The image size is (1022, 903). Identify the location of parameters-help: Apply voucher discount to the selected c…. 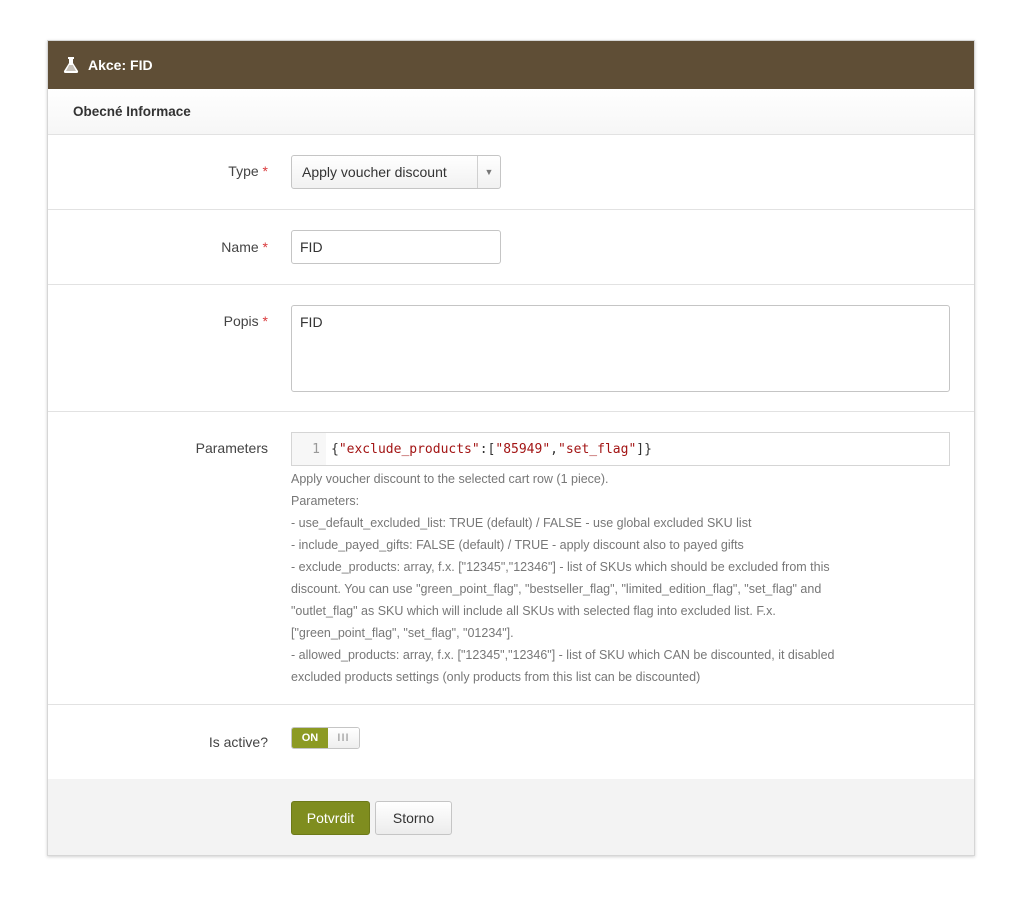
(601, 578).